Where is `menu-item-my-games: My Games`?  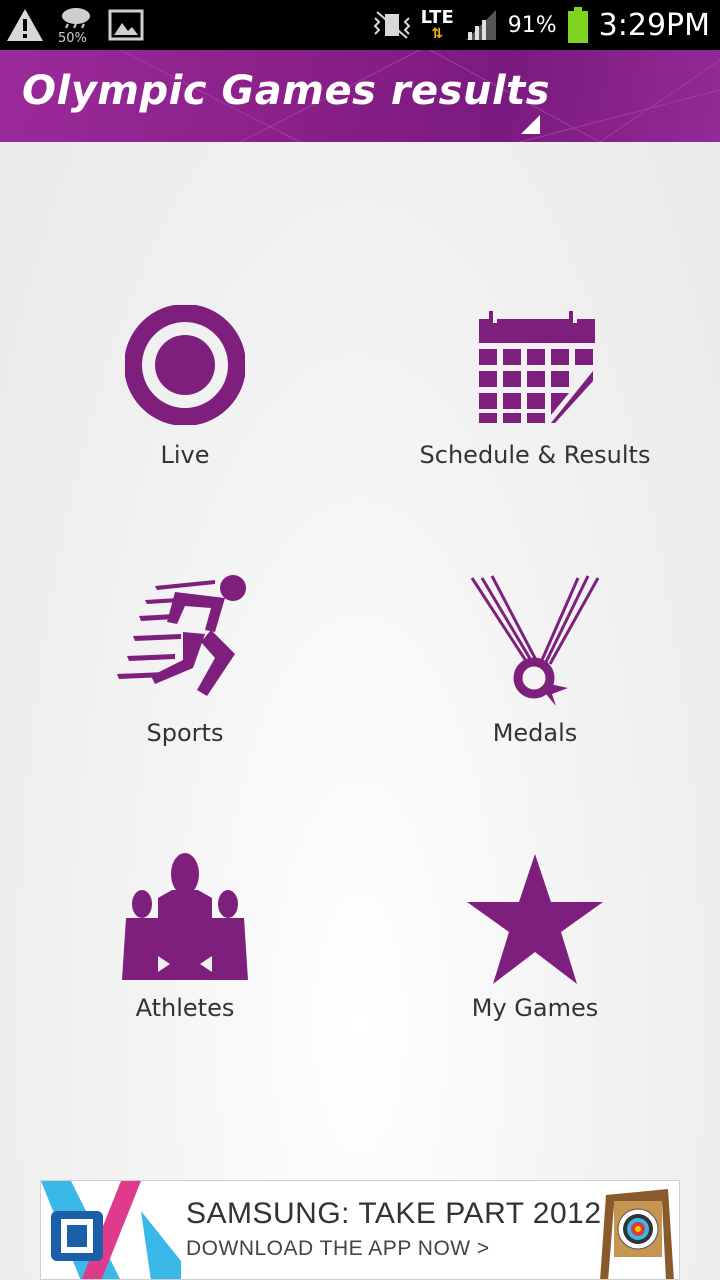
menu-item-my-games: My Games is located at coordinates (535, 952).